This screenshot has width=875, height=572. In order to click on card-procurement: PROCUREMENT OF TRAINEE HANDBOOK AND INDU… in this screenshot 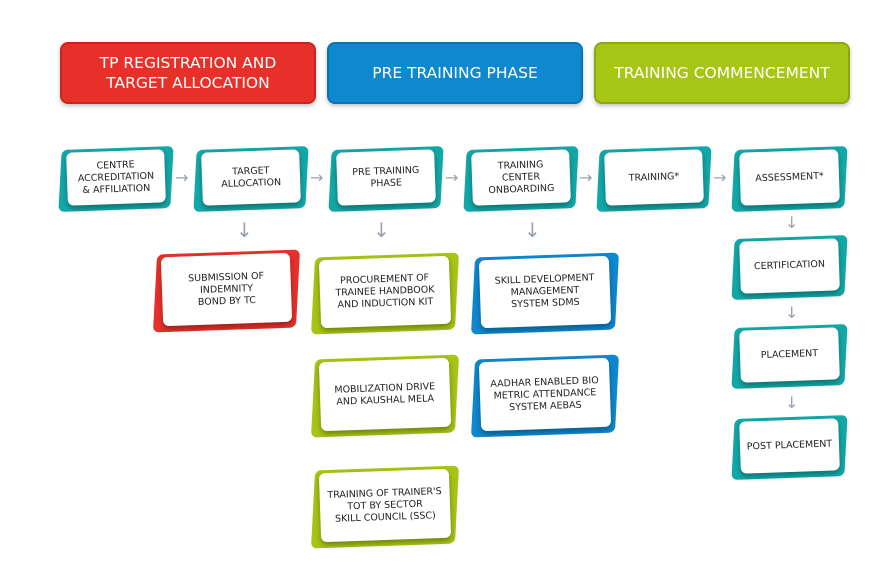, I will do `click(385, 293)`.